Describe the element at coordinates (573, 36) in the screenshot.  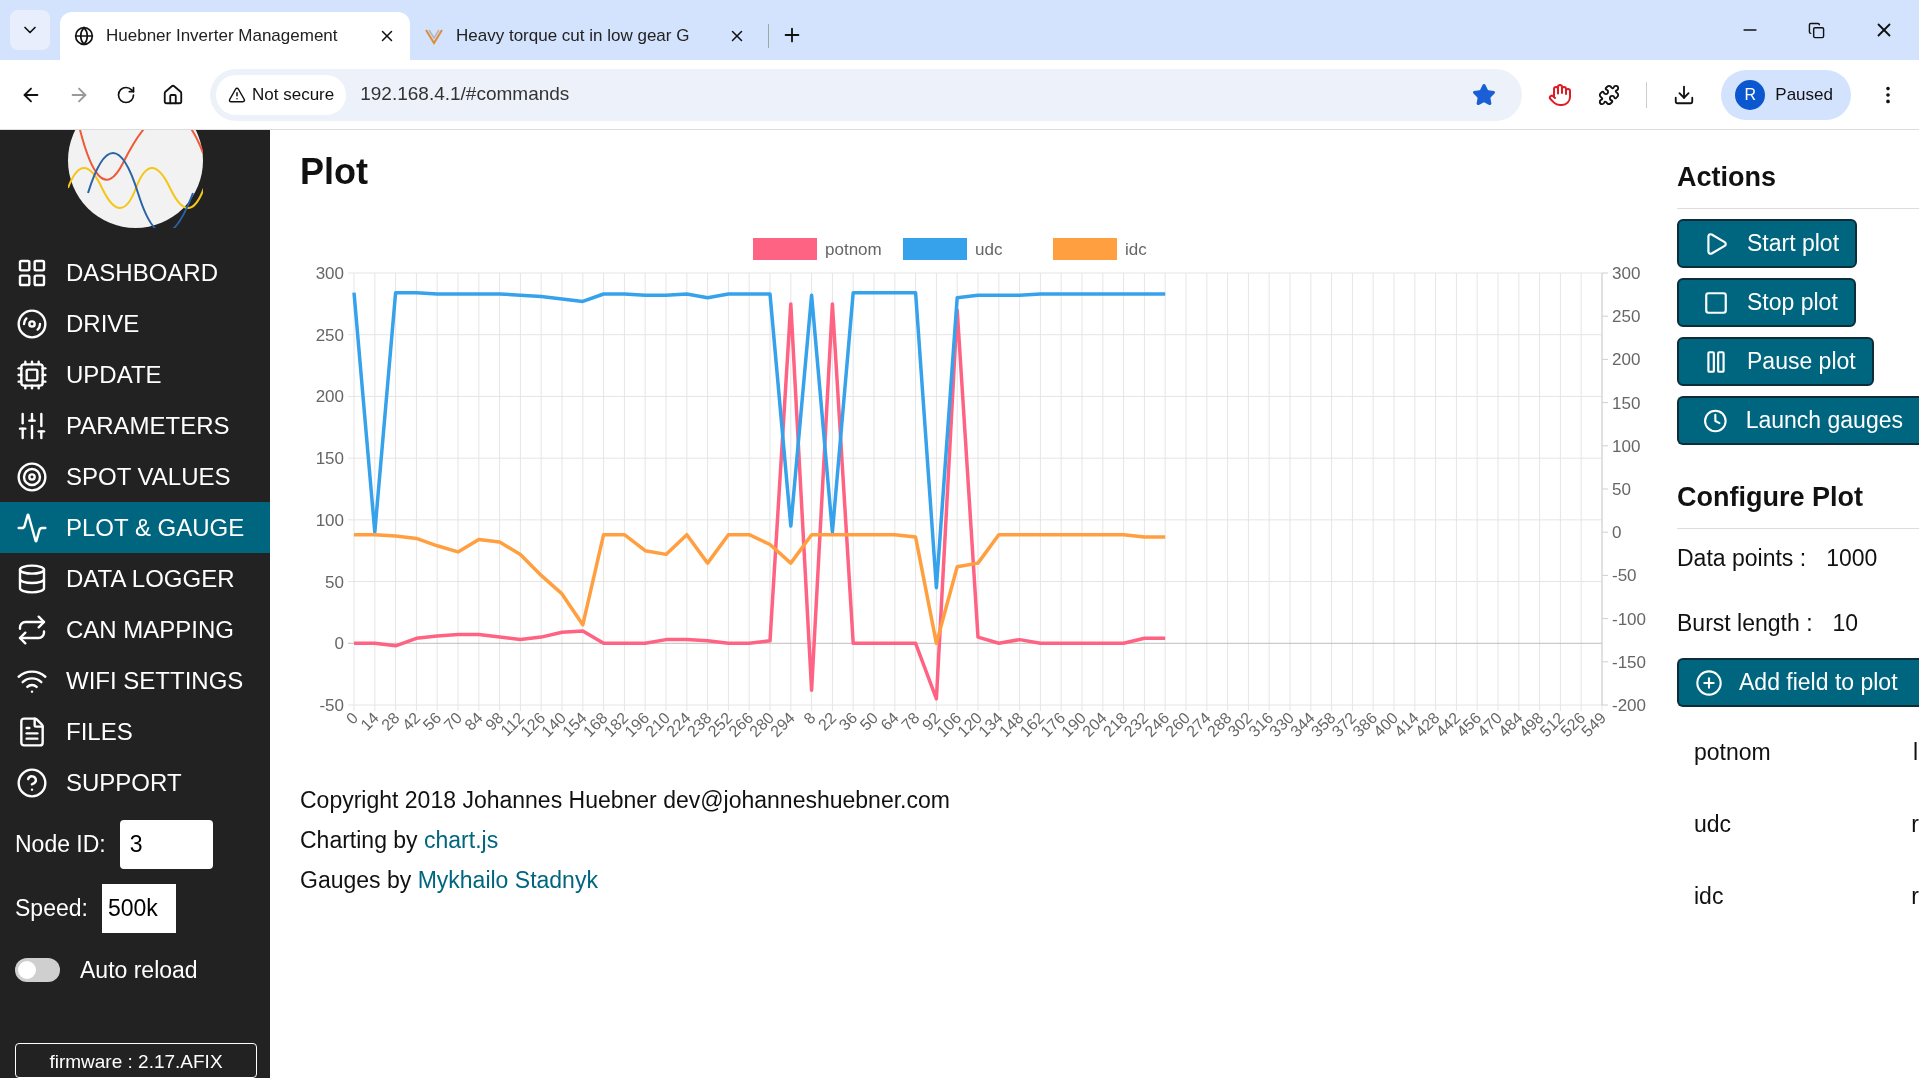
I see `tab-title: Heavy torque cut in low gear G` at that location.